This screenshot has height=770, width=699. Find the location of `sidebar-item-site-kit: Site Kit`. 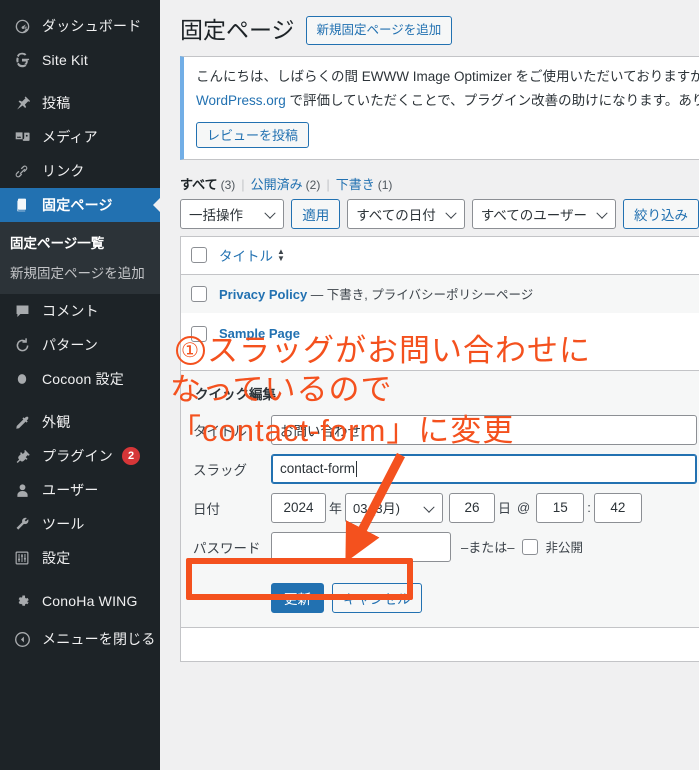

sidebar-item-site-kit: Site Kit is located at coordinates (80, 60).